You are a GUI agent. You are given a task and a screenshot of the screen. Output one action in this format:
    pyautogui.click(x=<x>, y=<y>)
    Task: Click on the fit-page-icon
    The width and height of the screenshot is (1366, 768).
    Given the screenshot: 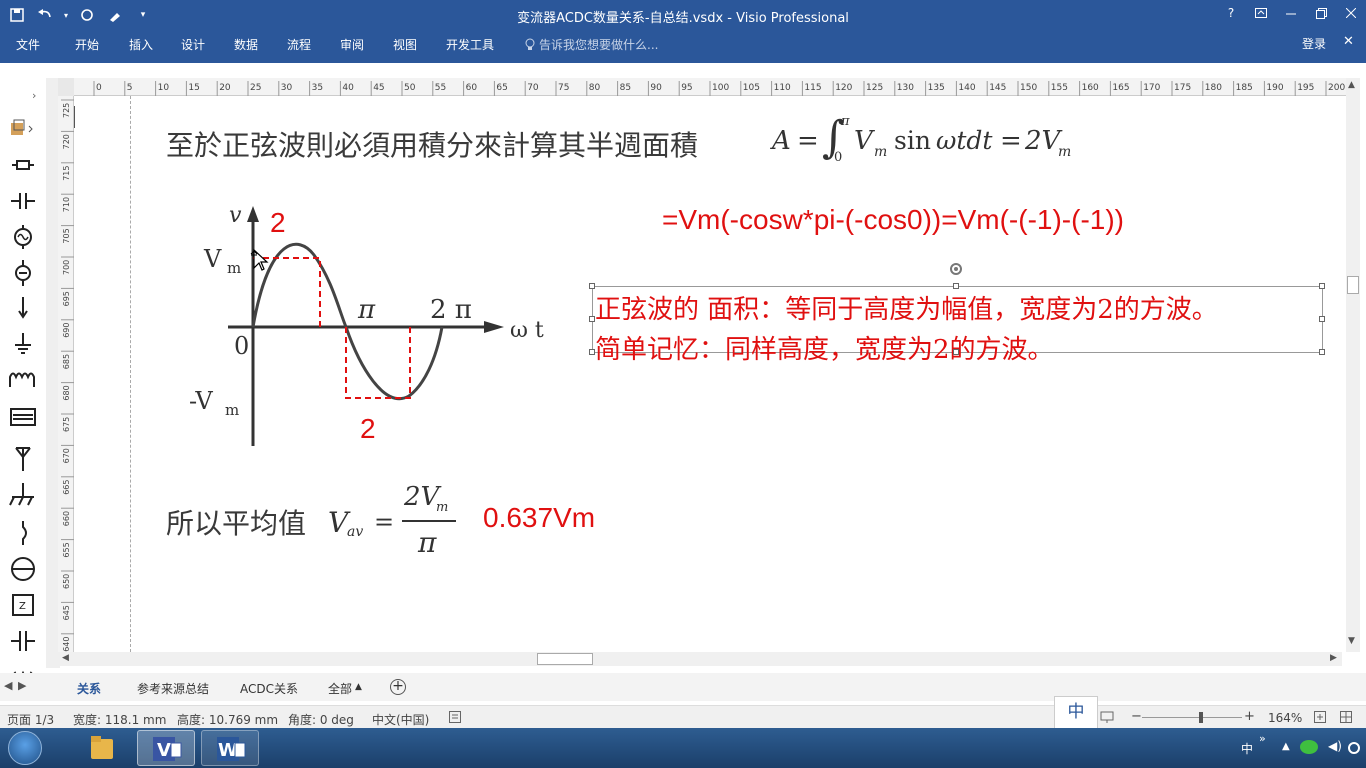 What is the action you would take?
    pyautogui.click(x=1320, y=718)
    